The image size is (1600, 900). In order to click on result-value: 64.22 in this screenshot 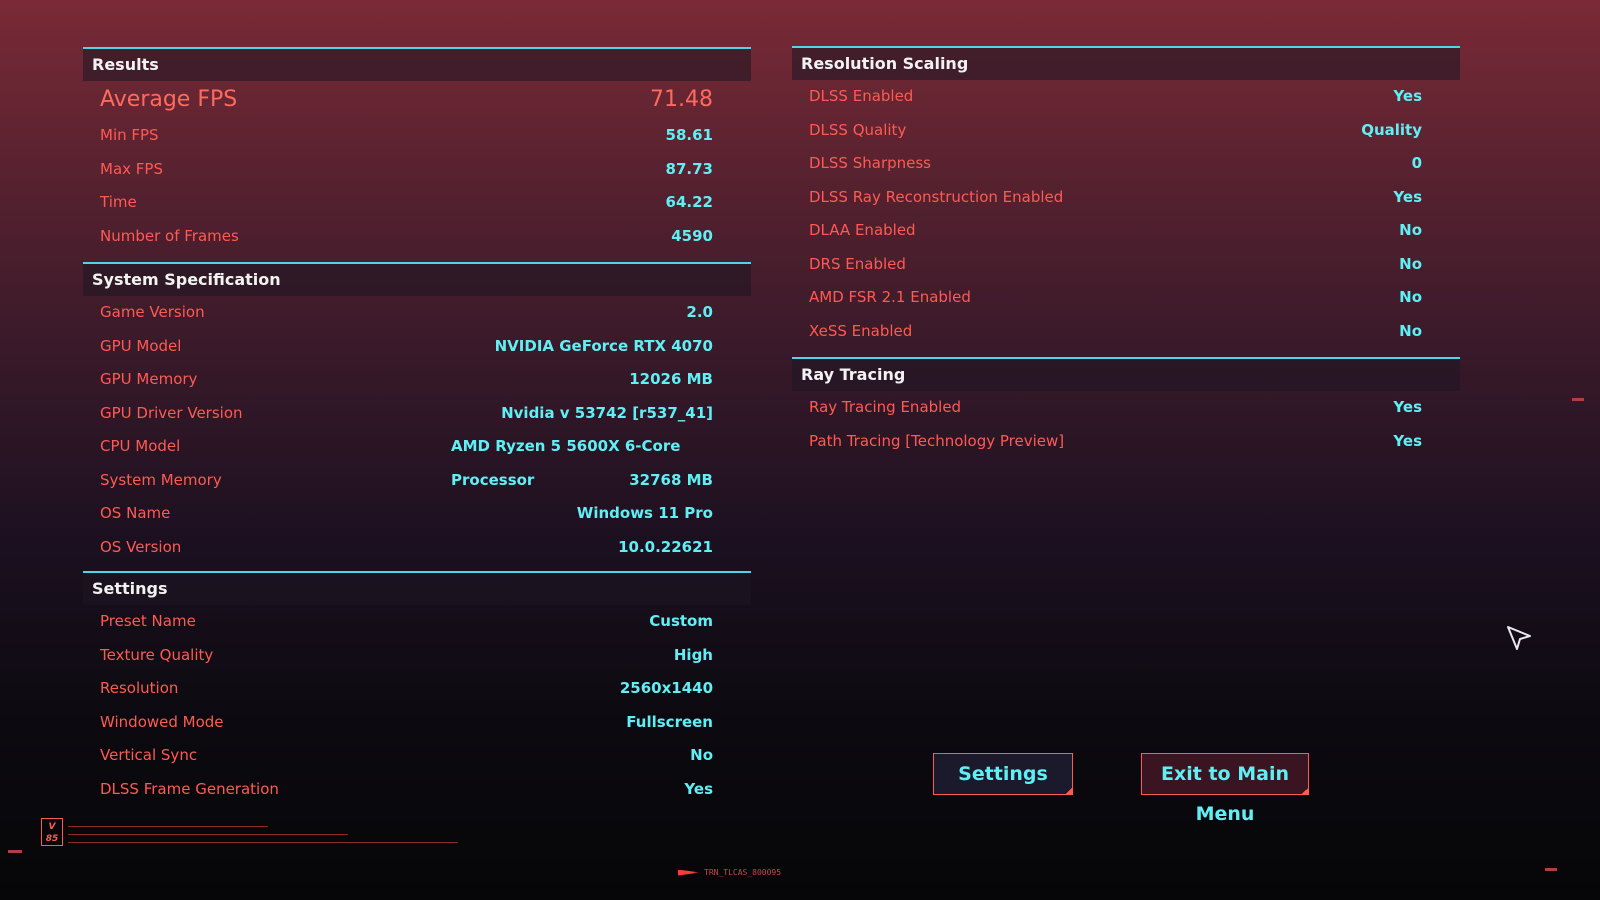, I will do `click(689, 202)`.